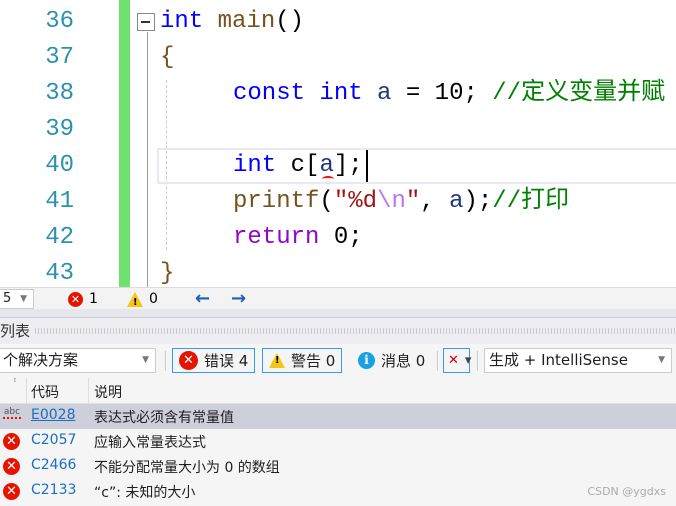  I want to click on code-token: ", so click(413, 201).